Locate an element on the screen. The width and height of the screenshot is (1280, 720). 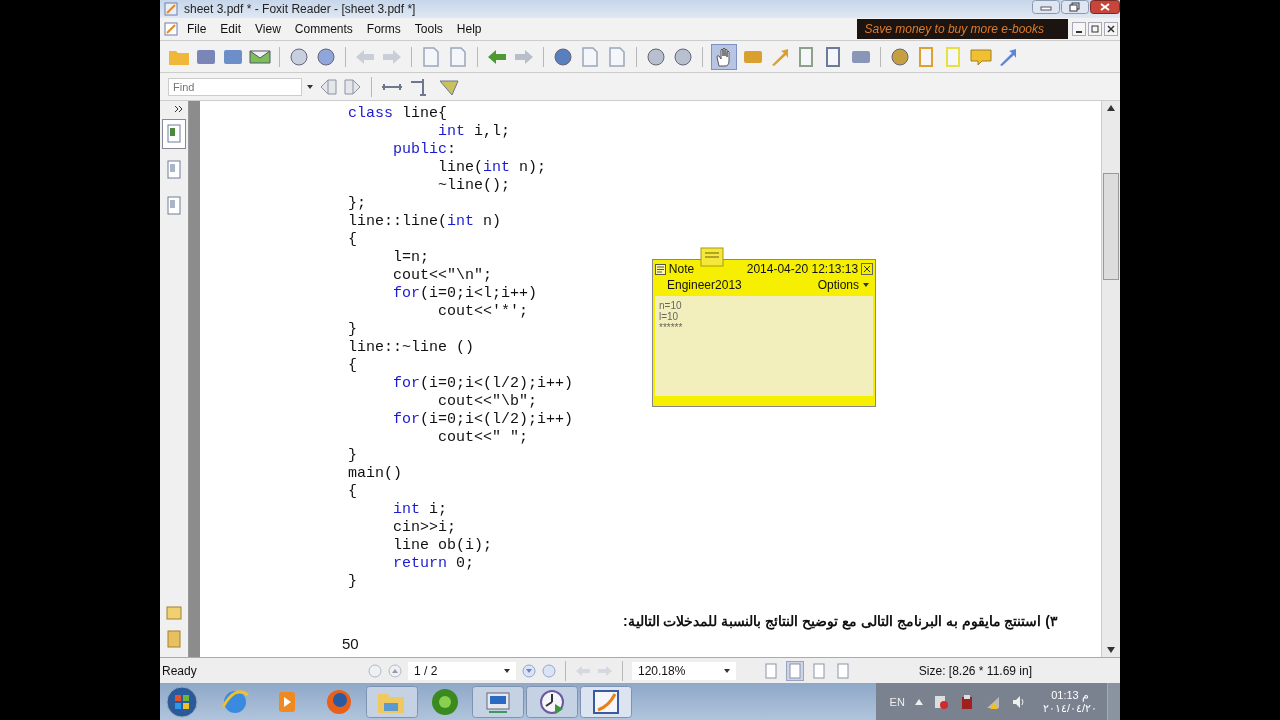
note-body: n=10 l=10 ****** is located at coordinates (764, 346).